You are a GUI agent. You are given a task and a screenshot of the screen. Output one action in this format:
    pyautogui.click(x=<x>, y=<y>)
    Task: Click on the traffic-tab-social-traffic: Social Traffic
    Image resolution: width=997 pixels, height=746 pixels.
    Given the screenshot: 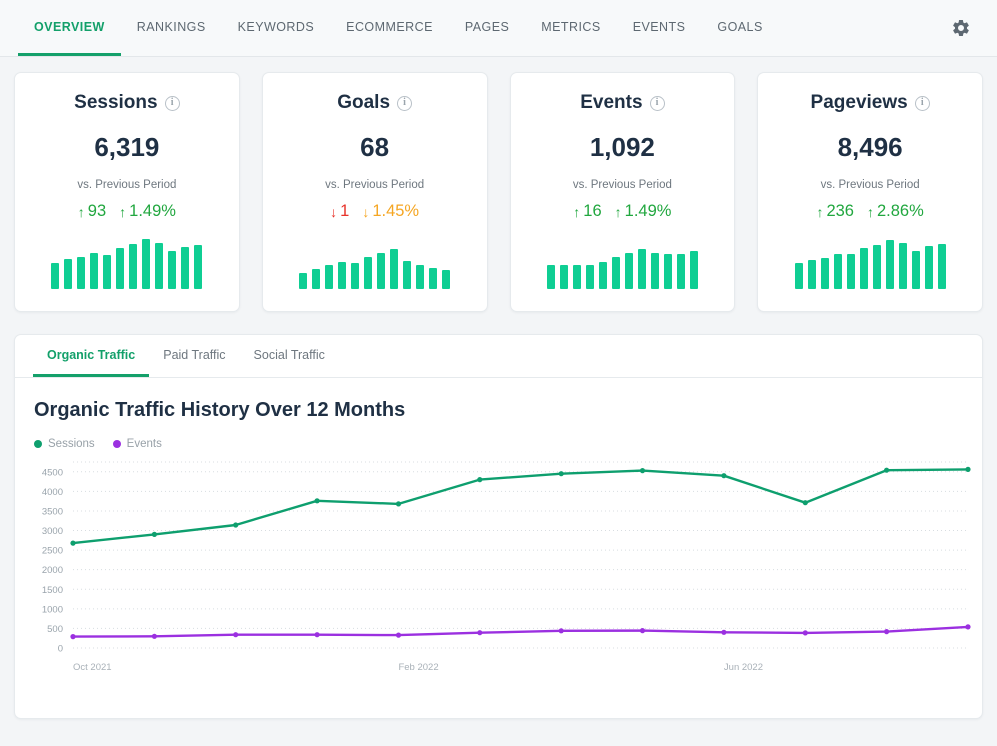 What is the action you would take?
    pyautogui.click(x=289, y=356)
    